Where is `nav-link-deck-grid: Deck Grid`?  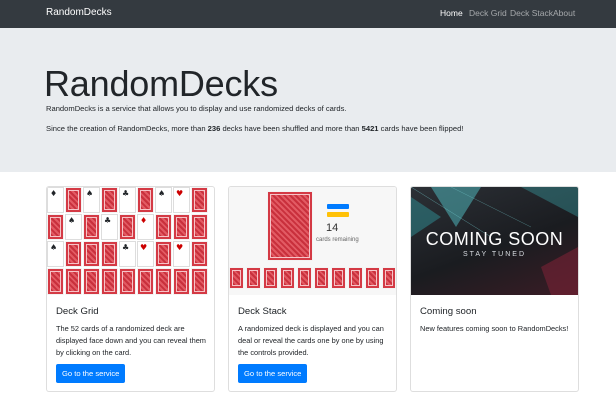 nav-link-deck-grid: Deck Grid is located at coordinates (488, 13).